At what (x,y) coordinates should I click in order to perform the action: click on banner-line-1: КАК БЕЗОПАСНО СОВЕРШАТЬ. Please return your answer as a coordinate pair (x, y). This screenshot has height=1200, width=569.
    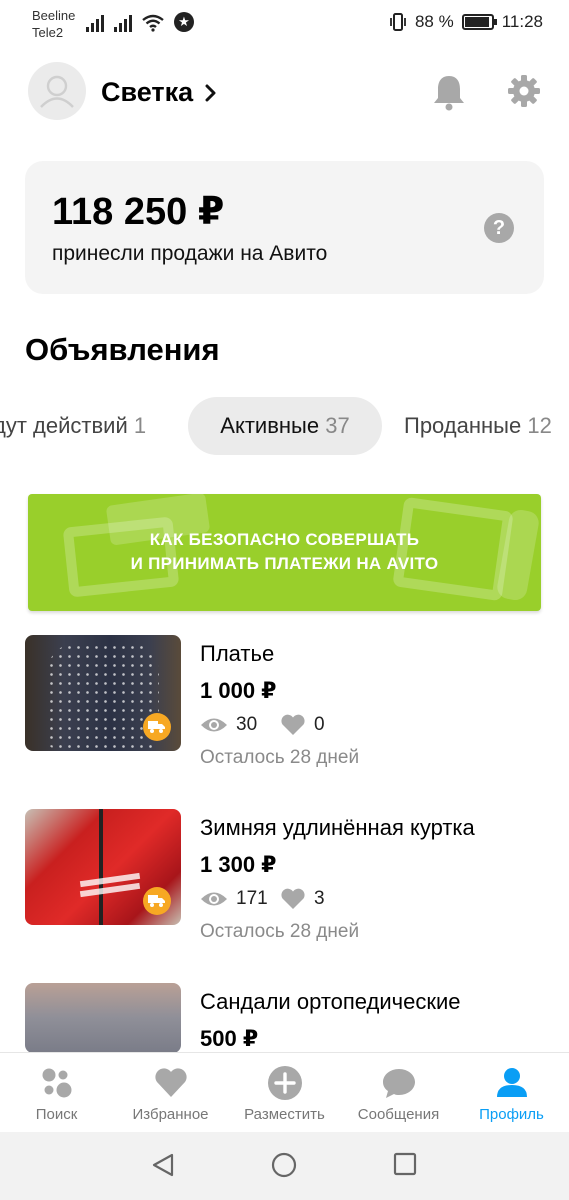
    Looking at the image, I should click on (284, 539).